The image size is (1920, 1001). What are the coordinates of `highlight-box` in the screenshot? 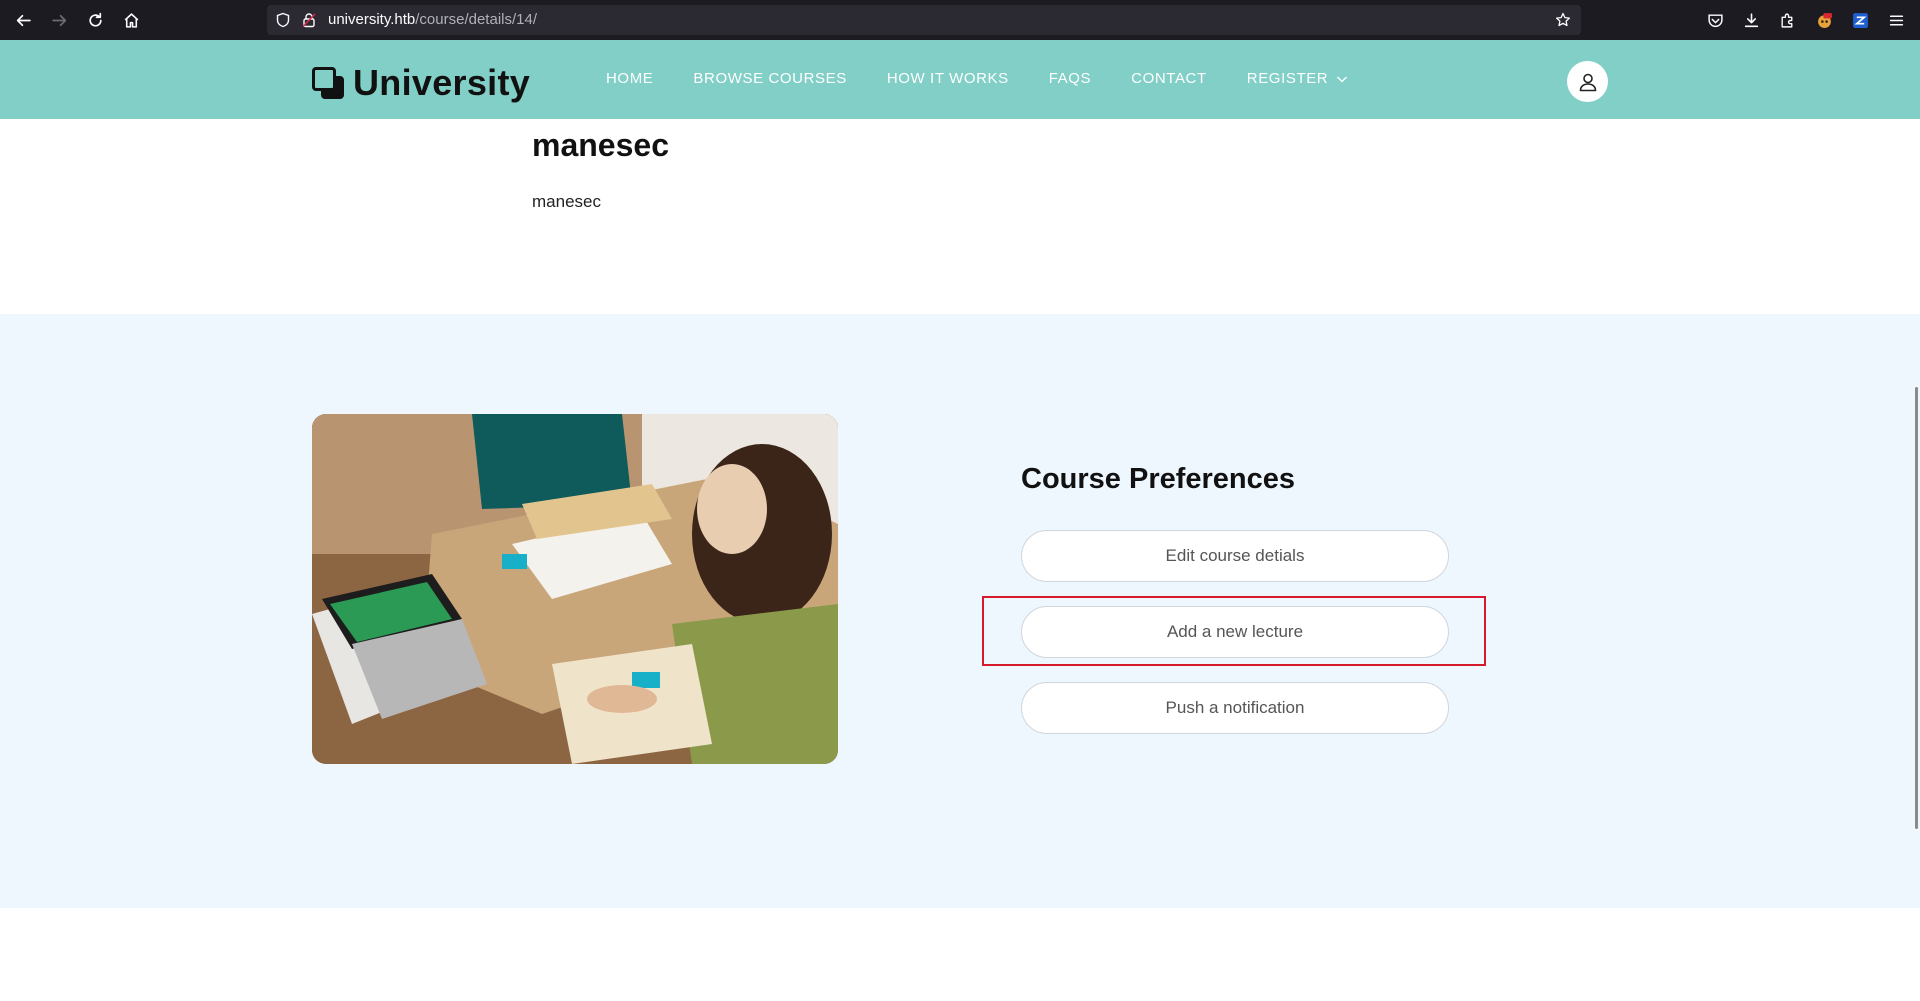 It's located at (1234, 631).